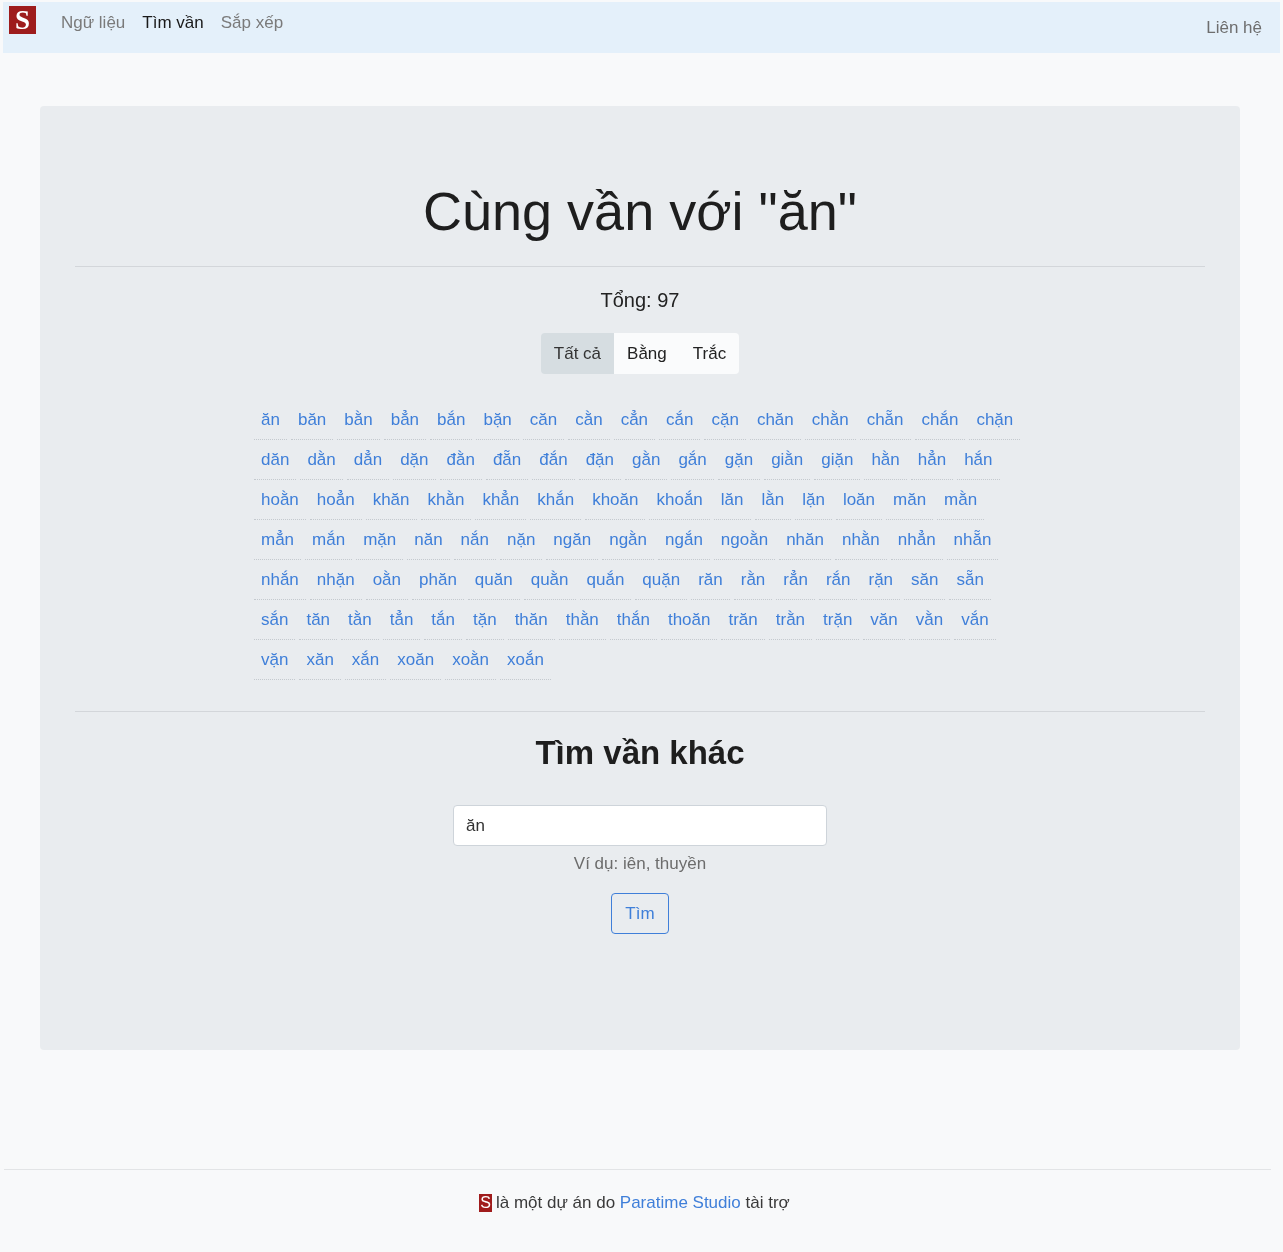 Image resolution: width=1283 pixels, height=1252 pixels. I want to click on rhyme-word-link: chắn, so click(940, 421).